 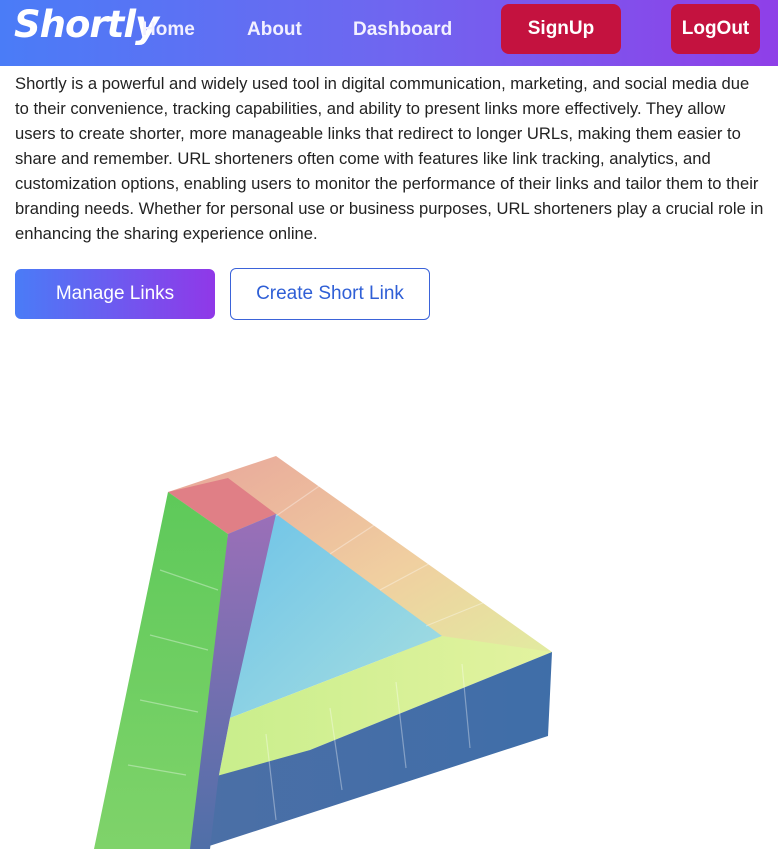 What do you see at coordinates (168, 30) in the screenshot?
I see `nav-link-home: Home` at bounding box center [168, 30].